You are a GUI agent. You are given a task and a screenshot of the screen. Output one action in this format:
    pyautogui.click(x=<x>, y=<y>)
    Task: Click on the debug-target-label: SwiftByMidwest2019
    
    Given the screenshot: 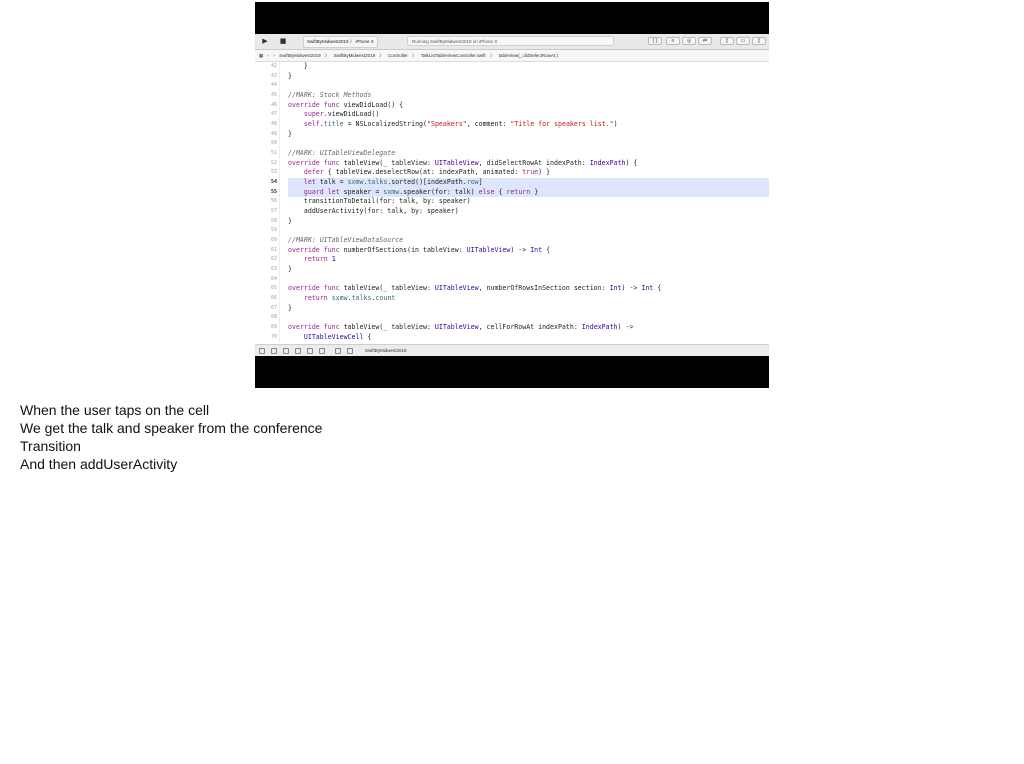 What is the action you would take?
    pyautogui.click(x=386, y=350)
    